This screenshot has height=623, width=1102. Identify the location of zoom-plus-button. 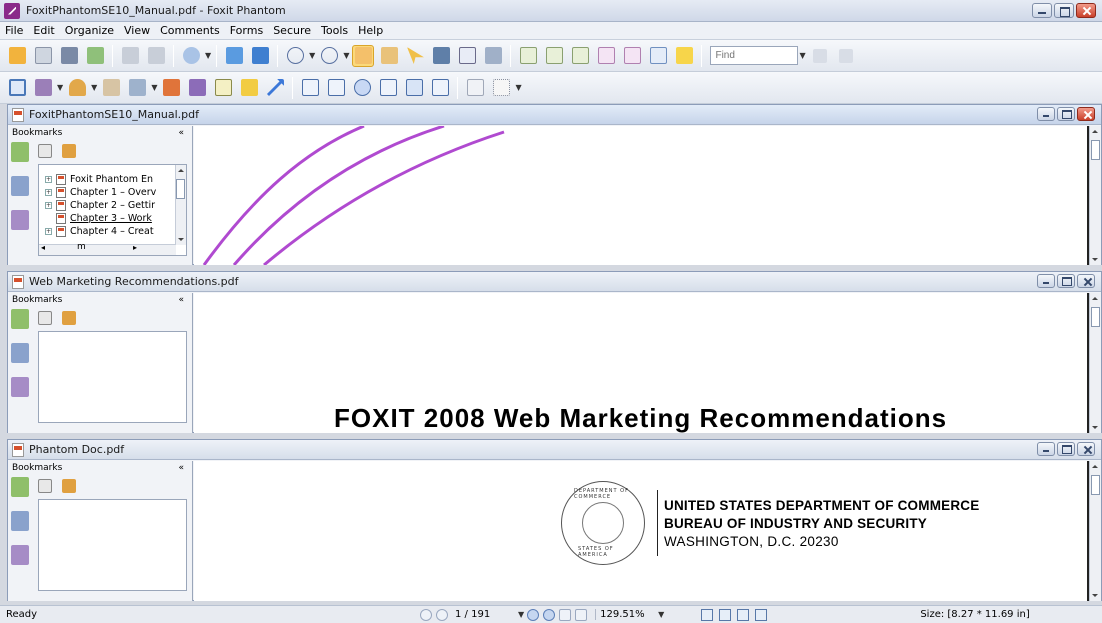
(329, 56).